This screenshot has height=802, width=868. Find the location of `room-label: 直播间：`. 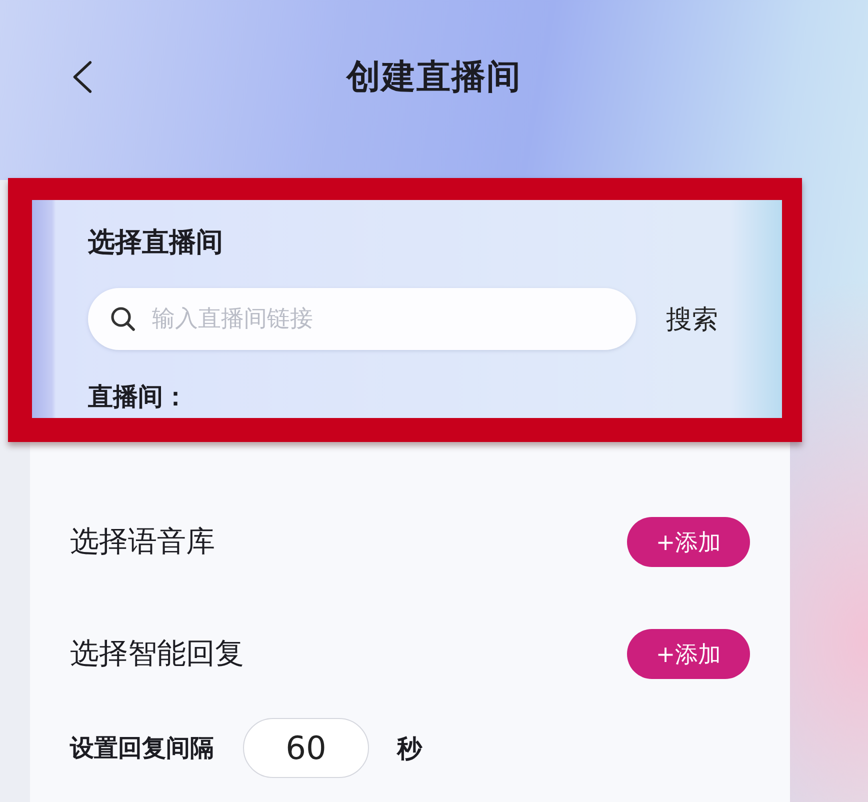

room-label: 直播间： is located at coordinates (138, 397).